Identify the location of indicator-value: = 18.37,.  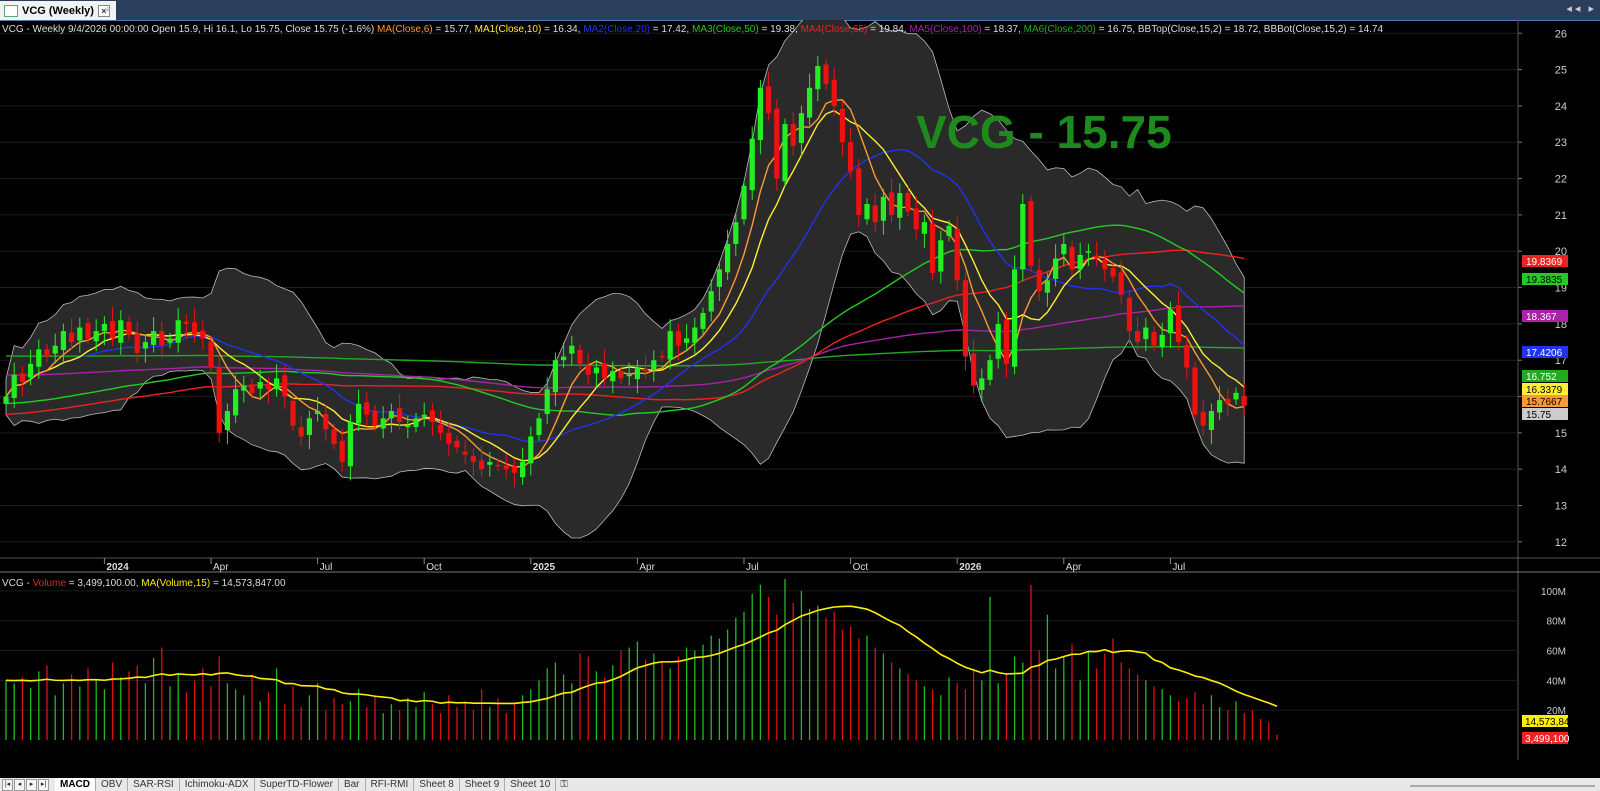
(1003, 29).